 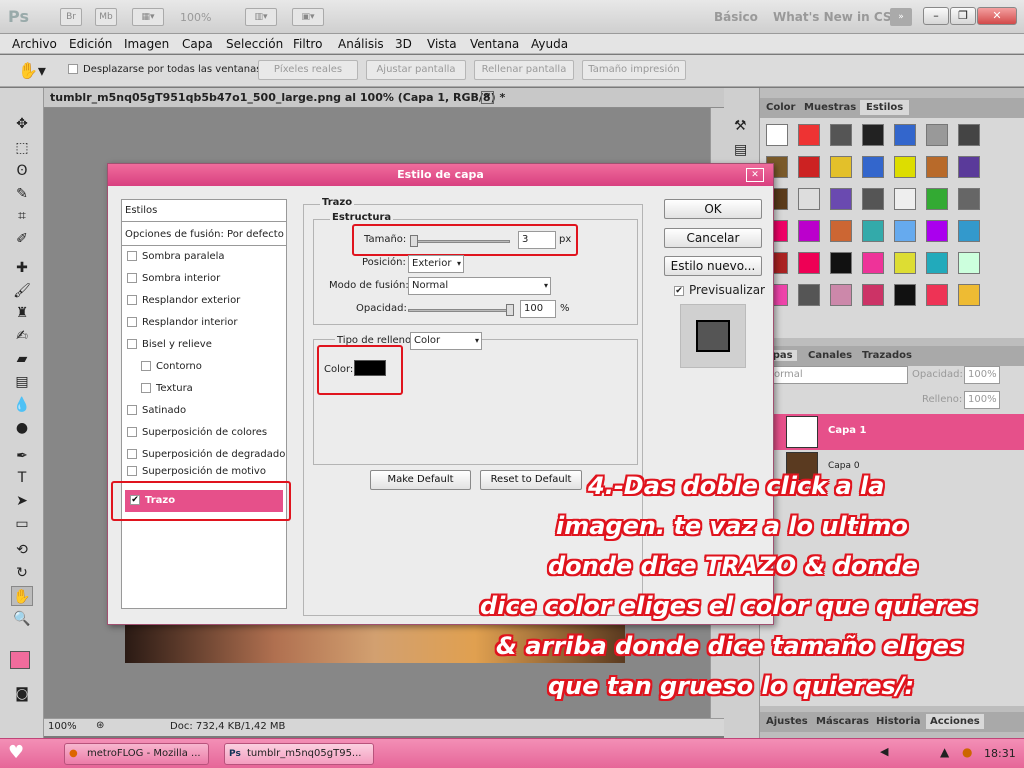 What do you see at coordinates (884, 751) in the screenshot?
I see `tray-arrow-icon: ◀` at bounding box center [884, 751].